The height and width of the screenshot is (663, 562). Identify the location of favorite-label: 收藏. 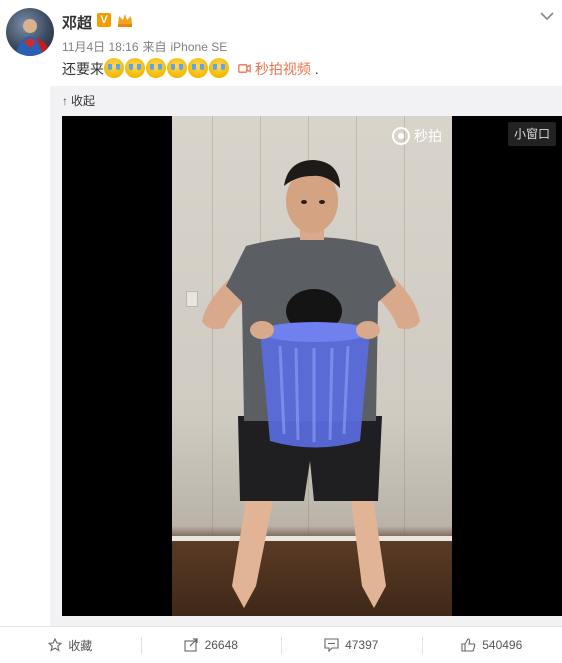
(80, 645).